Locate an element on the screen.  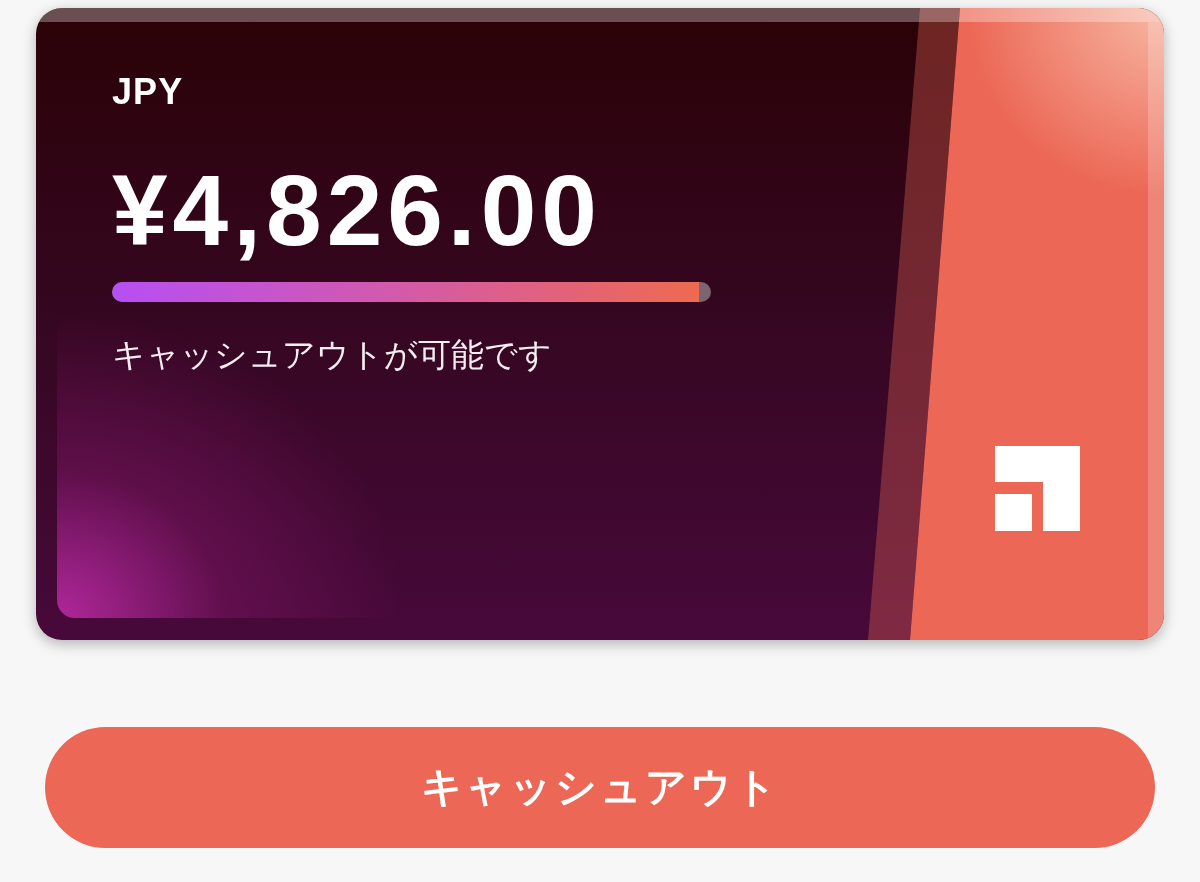
cashout-button: キャッシュアウト is located at coordinates (600, 787).